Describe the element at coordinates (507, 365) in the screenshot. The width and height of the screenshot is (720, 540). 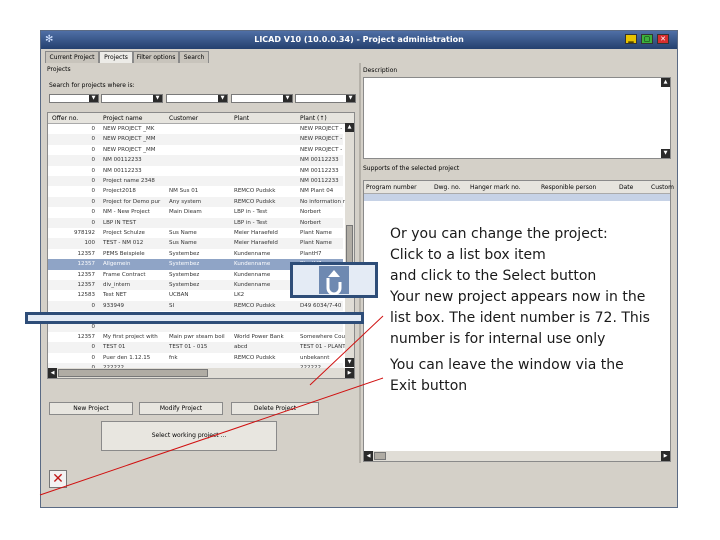
I see `instruction-line: You can leave the window via the` at that location.